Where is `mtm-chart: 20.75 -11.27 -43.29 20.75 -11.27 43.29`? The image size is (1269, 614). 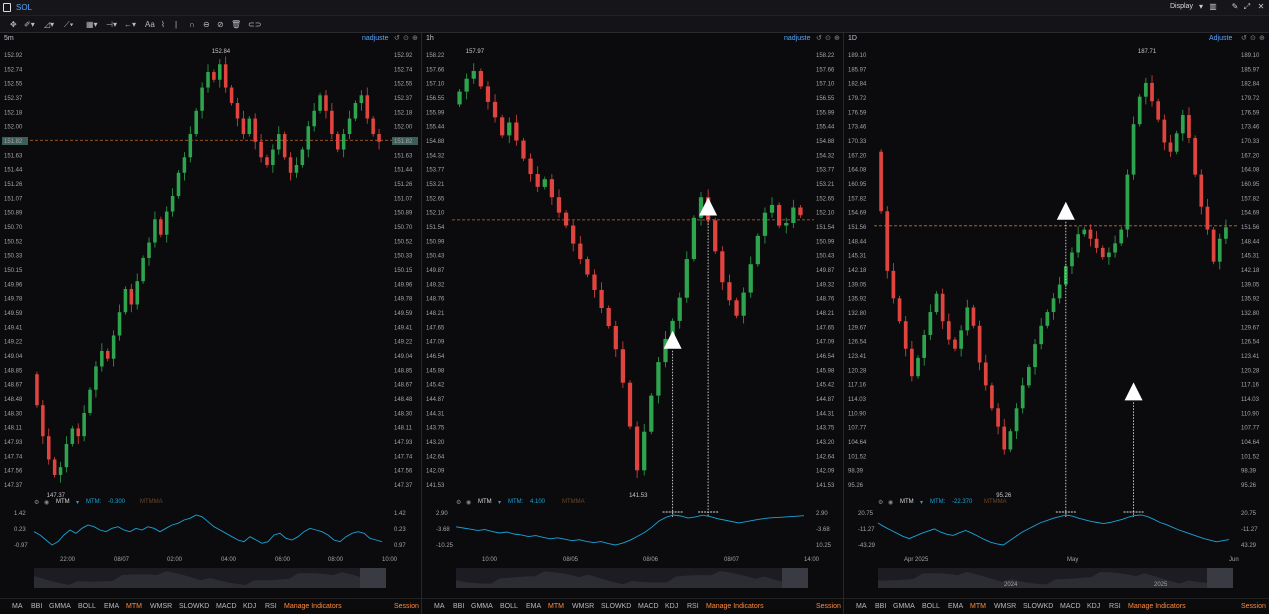
mtm-chart: 20.75 -11.27 -43.29 20.75 -11.27 43.29 is located at coordinates (1056, 531).